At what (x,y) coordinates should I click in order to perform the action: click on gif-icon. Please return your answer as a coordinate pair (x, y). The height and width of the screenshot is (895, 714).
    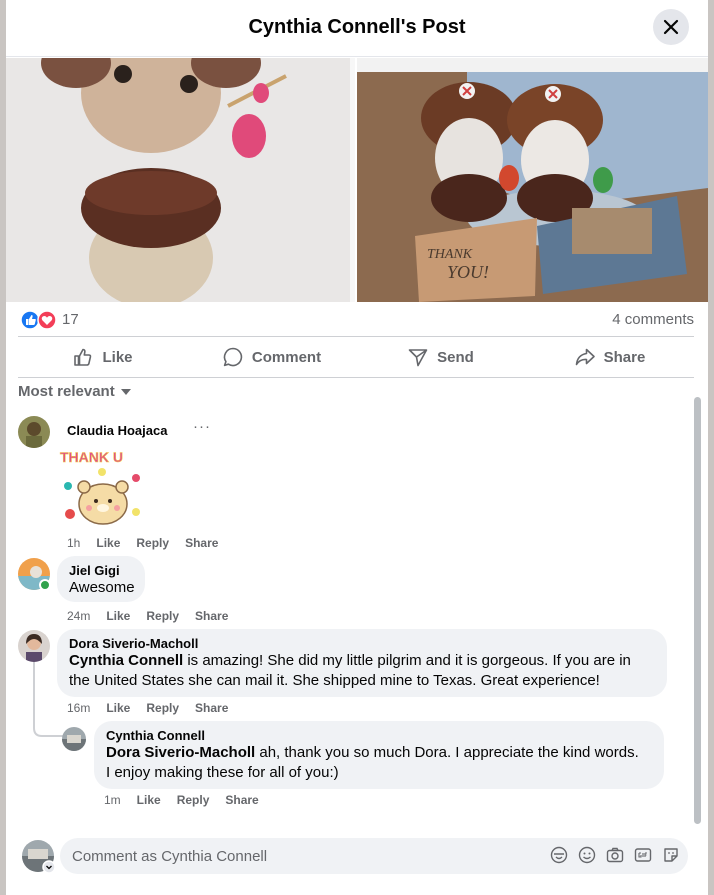
    Looking at the image, I should click on (643, 855).